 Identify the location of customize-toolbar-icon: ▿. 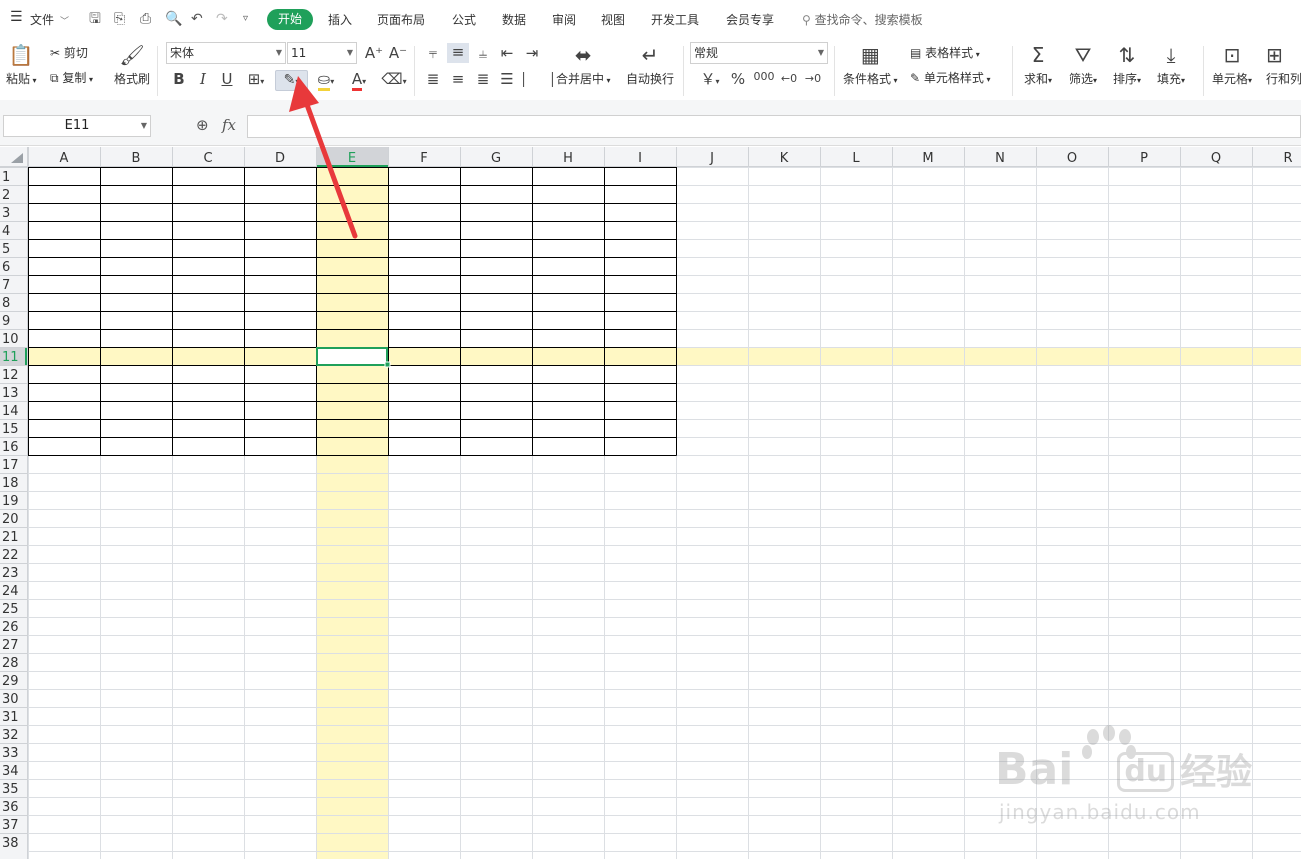
(245, 19).